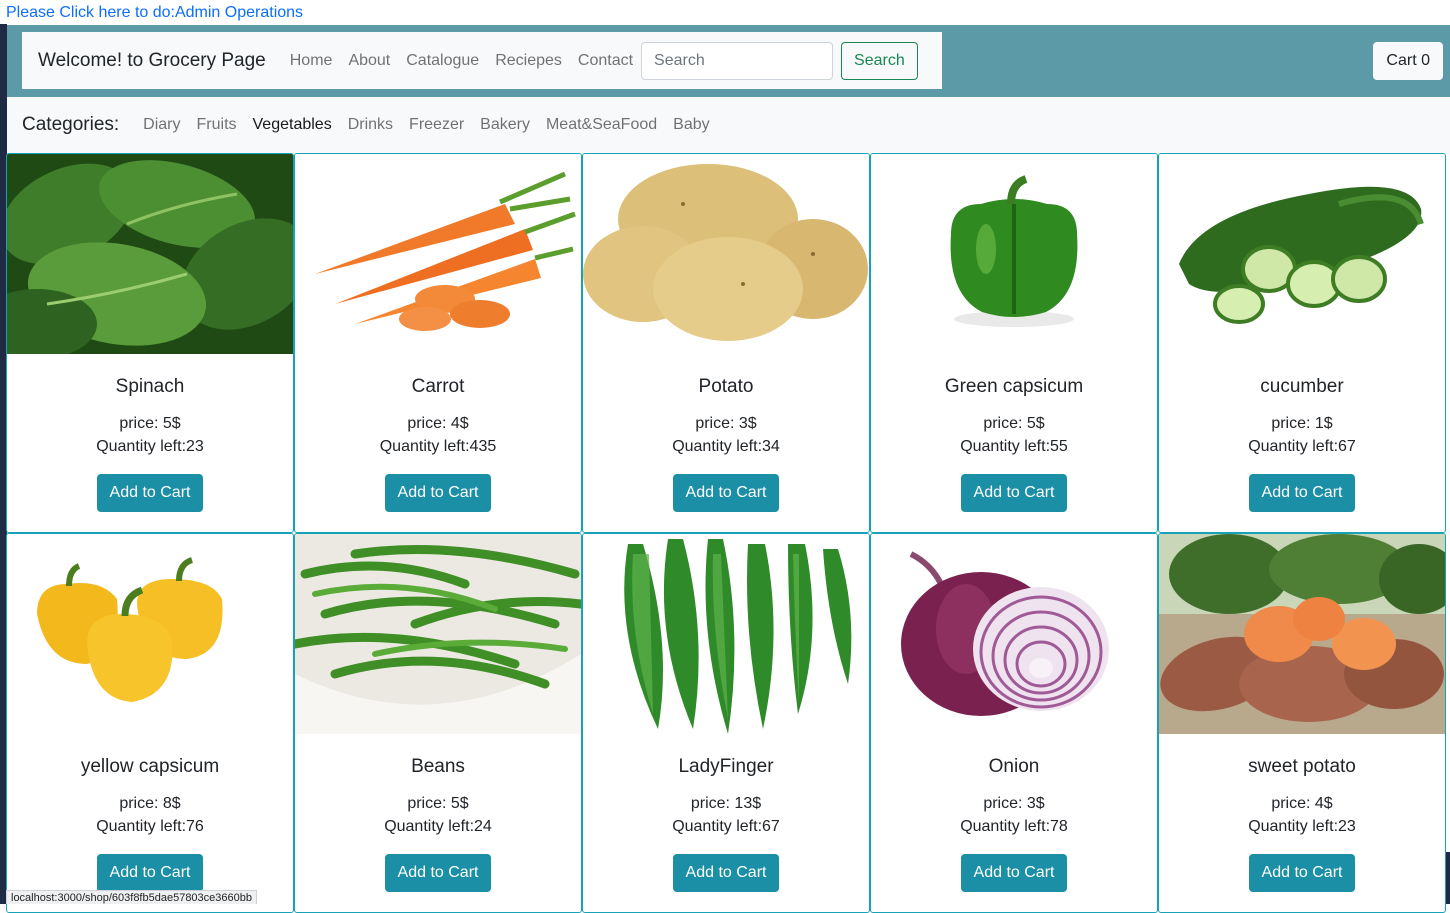 The width and height of the screenshot is (1450, 913). Describe the element at coordinates (1408, 61) in the screenshot. I see `cart-button: Cart 0` at that location.